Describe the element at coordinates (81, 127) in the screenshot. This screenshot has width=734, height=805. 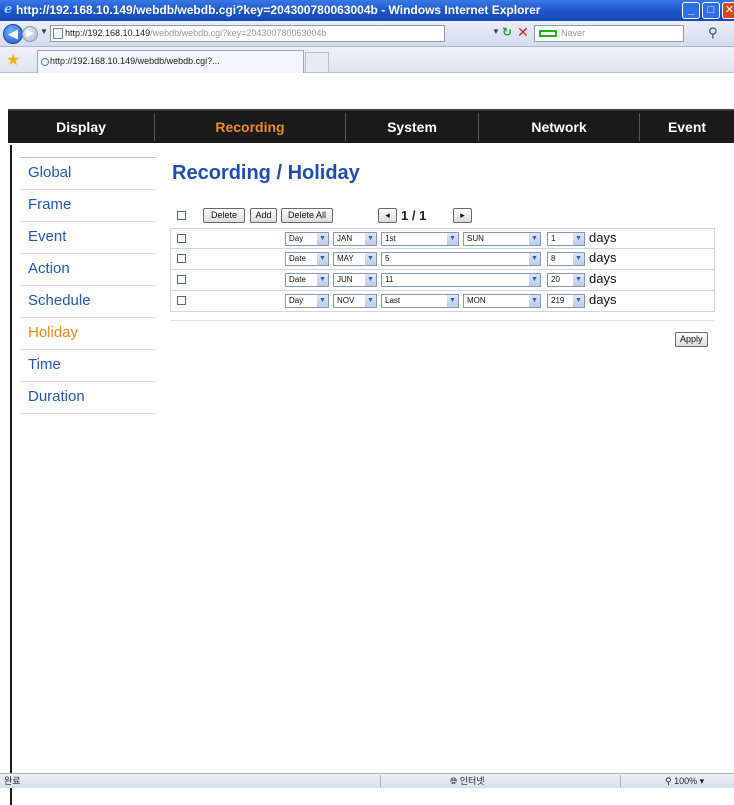
I see `menu-display: Display` at that location.